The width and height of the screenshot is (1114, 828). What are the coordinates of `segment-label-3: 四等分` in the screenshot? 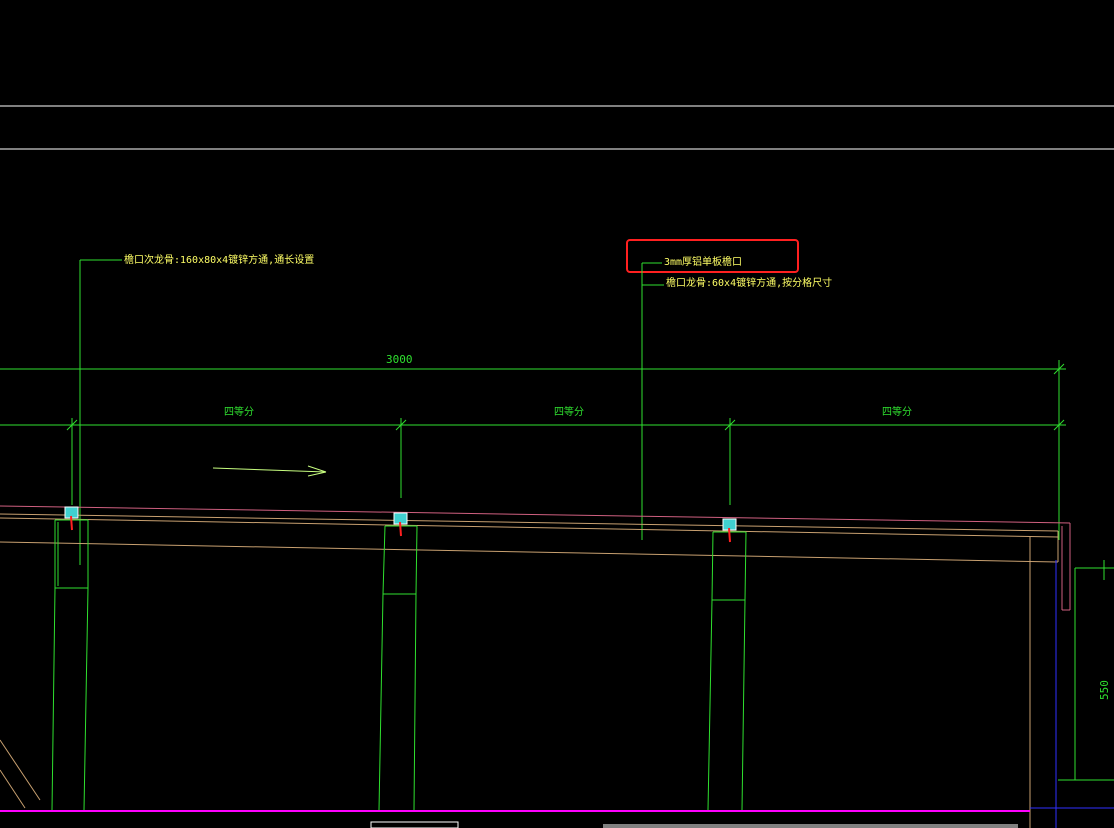 It's located at (897, 411).